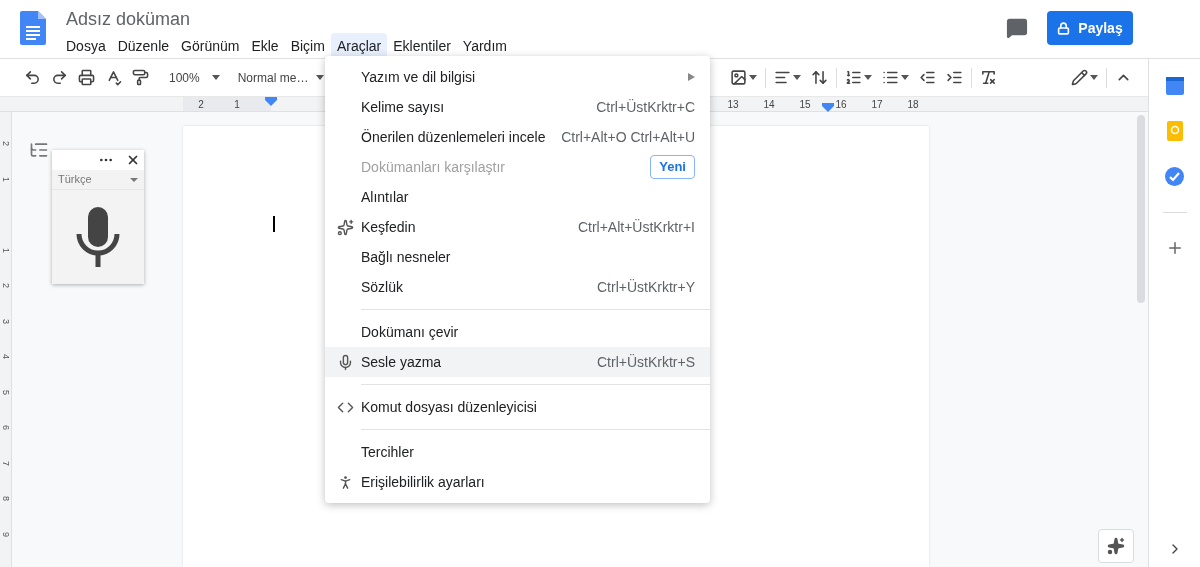 The width and height of the screenshot is (1200, 567). What do you see at coordinates (636, 227) in the screenshot?
I see `shortcut-text: Ctrl+Alt+ÜstKrktr+I` at bounding box center [636, 227].